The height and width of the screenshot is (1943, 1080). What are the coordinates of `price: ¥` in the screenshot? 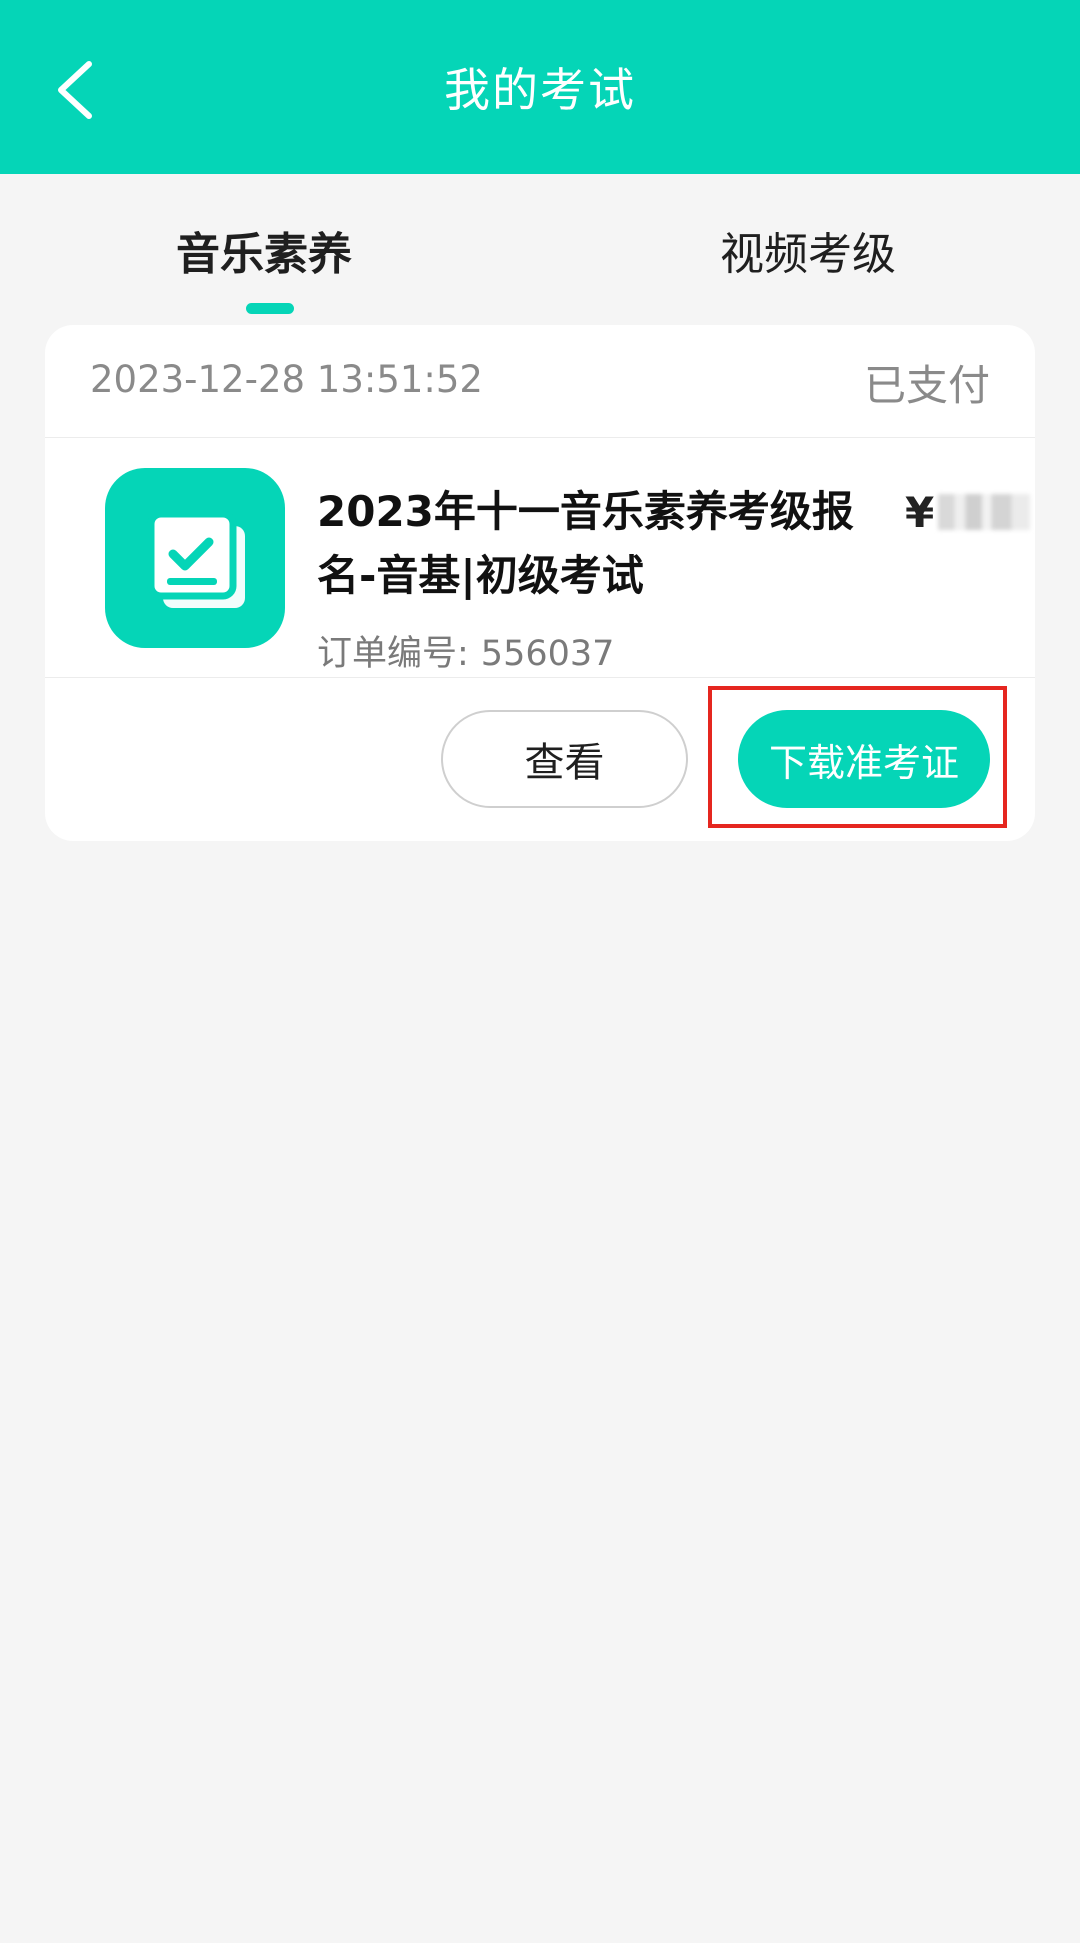 It's located at (968, 512).